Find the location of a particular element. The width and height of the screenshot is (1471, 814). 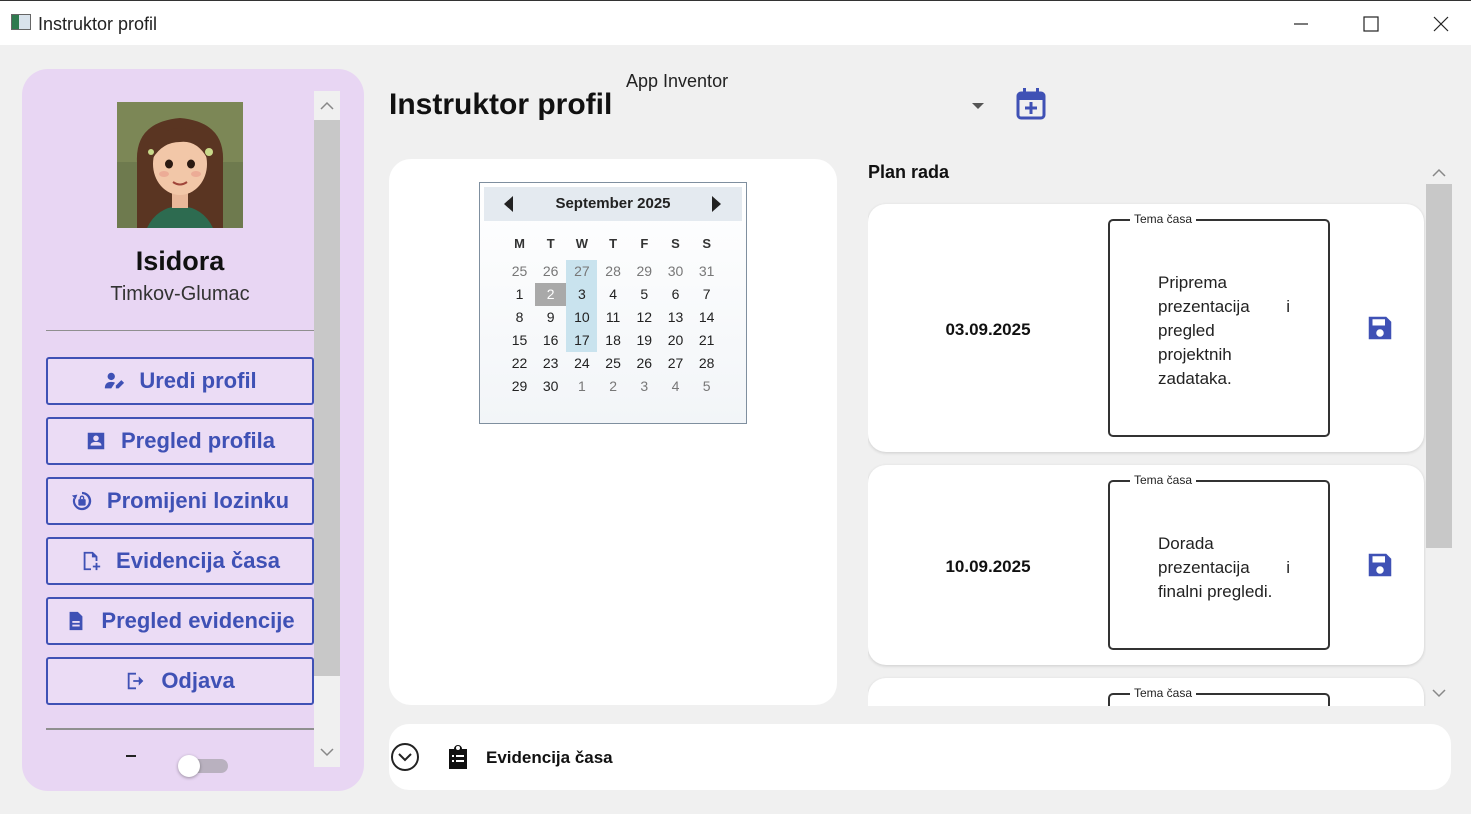

calendar-day: 21 is located at coordinates (706, 340).